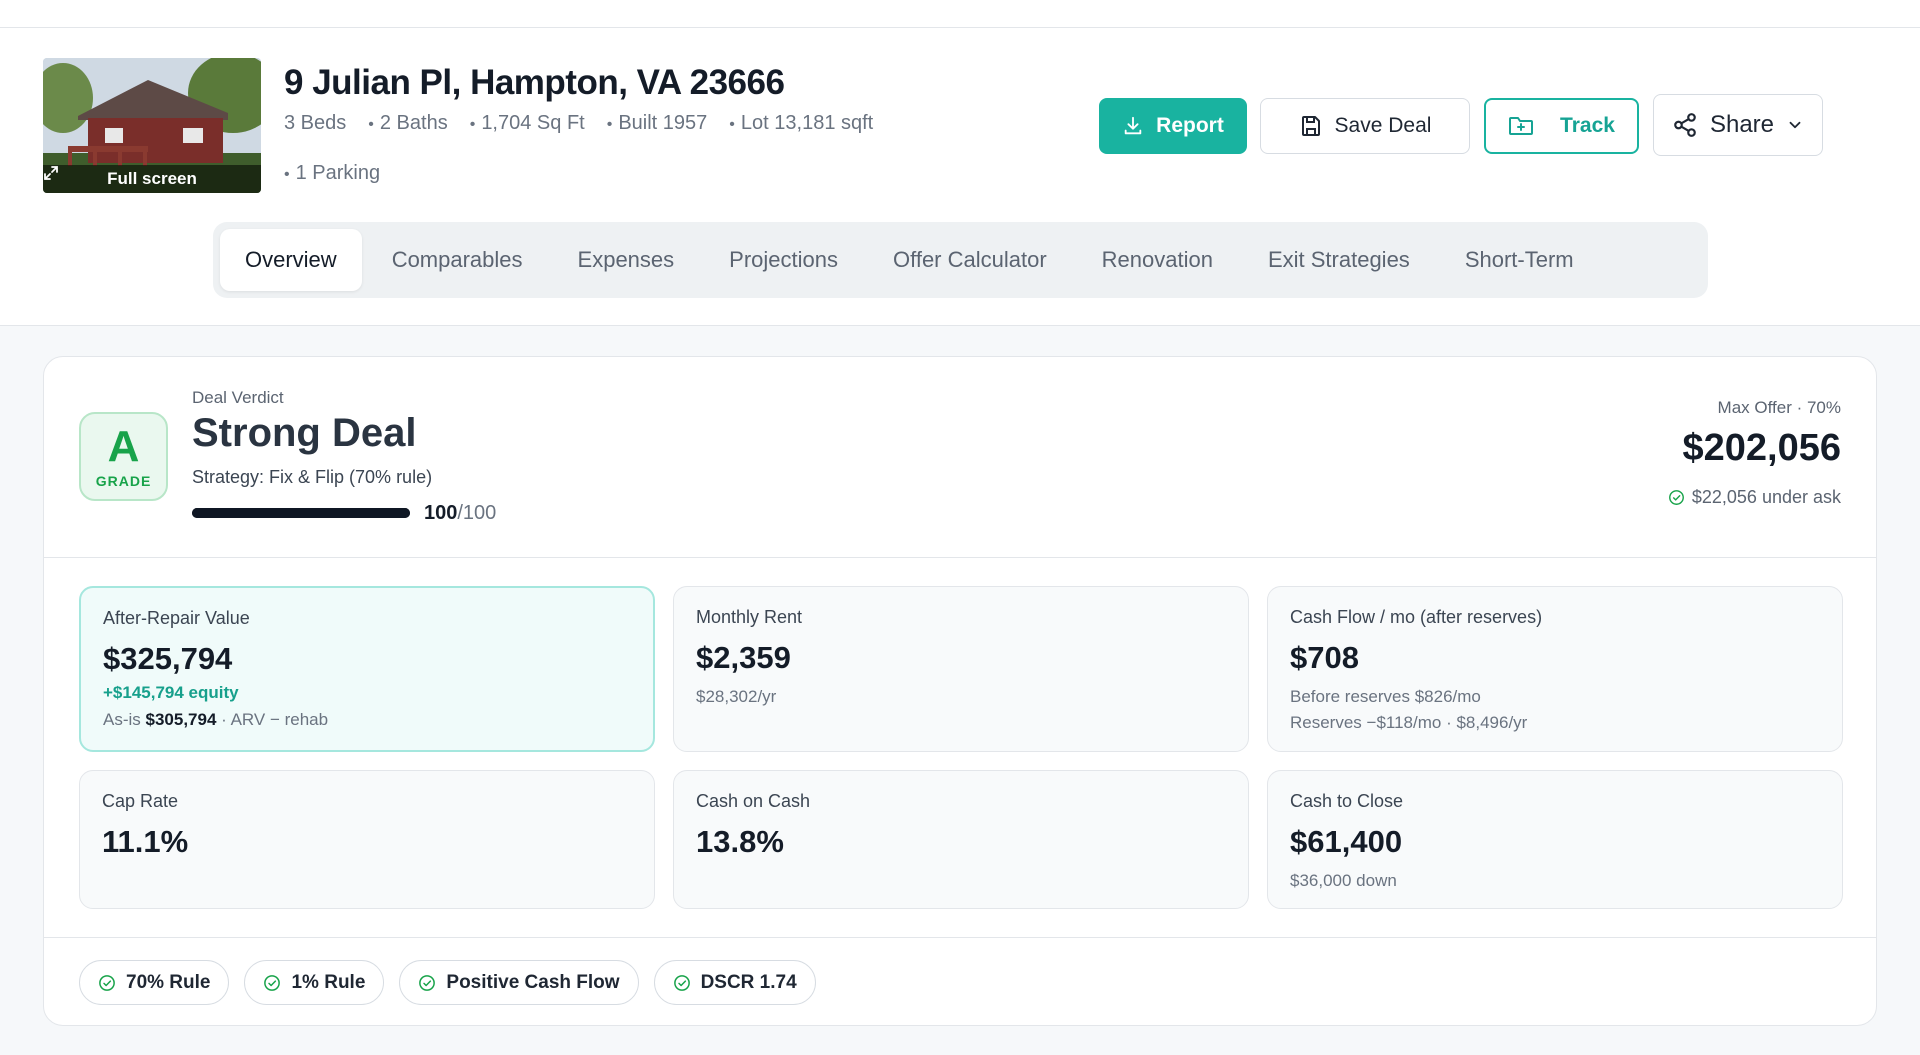  Describe the element at coordinates (367, 720) in the screenshot. I see `metric-as-is: As-is $305,794 · ARV − rehab` at that location.